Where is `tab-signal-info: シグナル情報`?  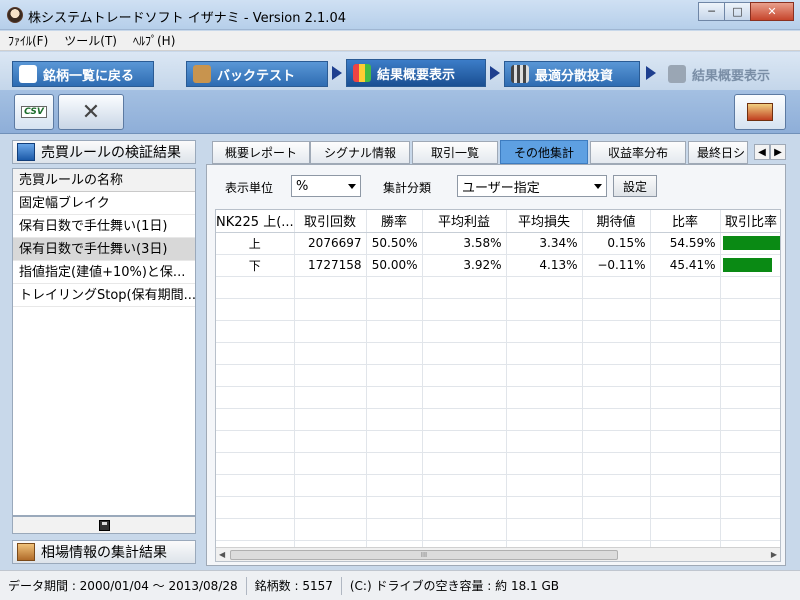 tab-signal-info: シグナル情報 is located at coordinates (360, 152).